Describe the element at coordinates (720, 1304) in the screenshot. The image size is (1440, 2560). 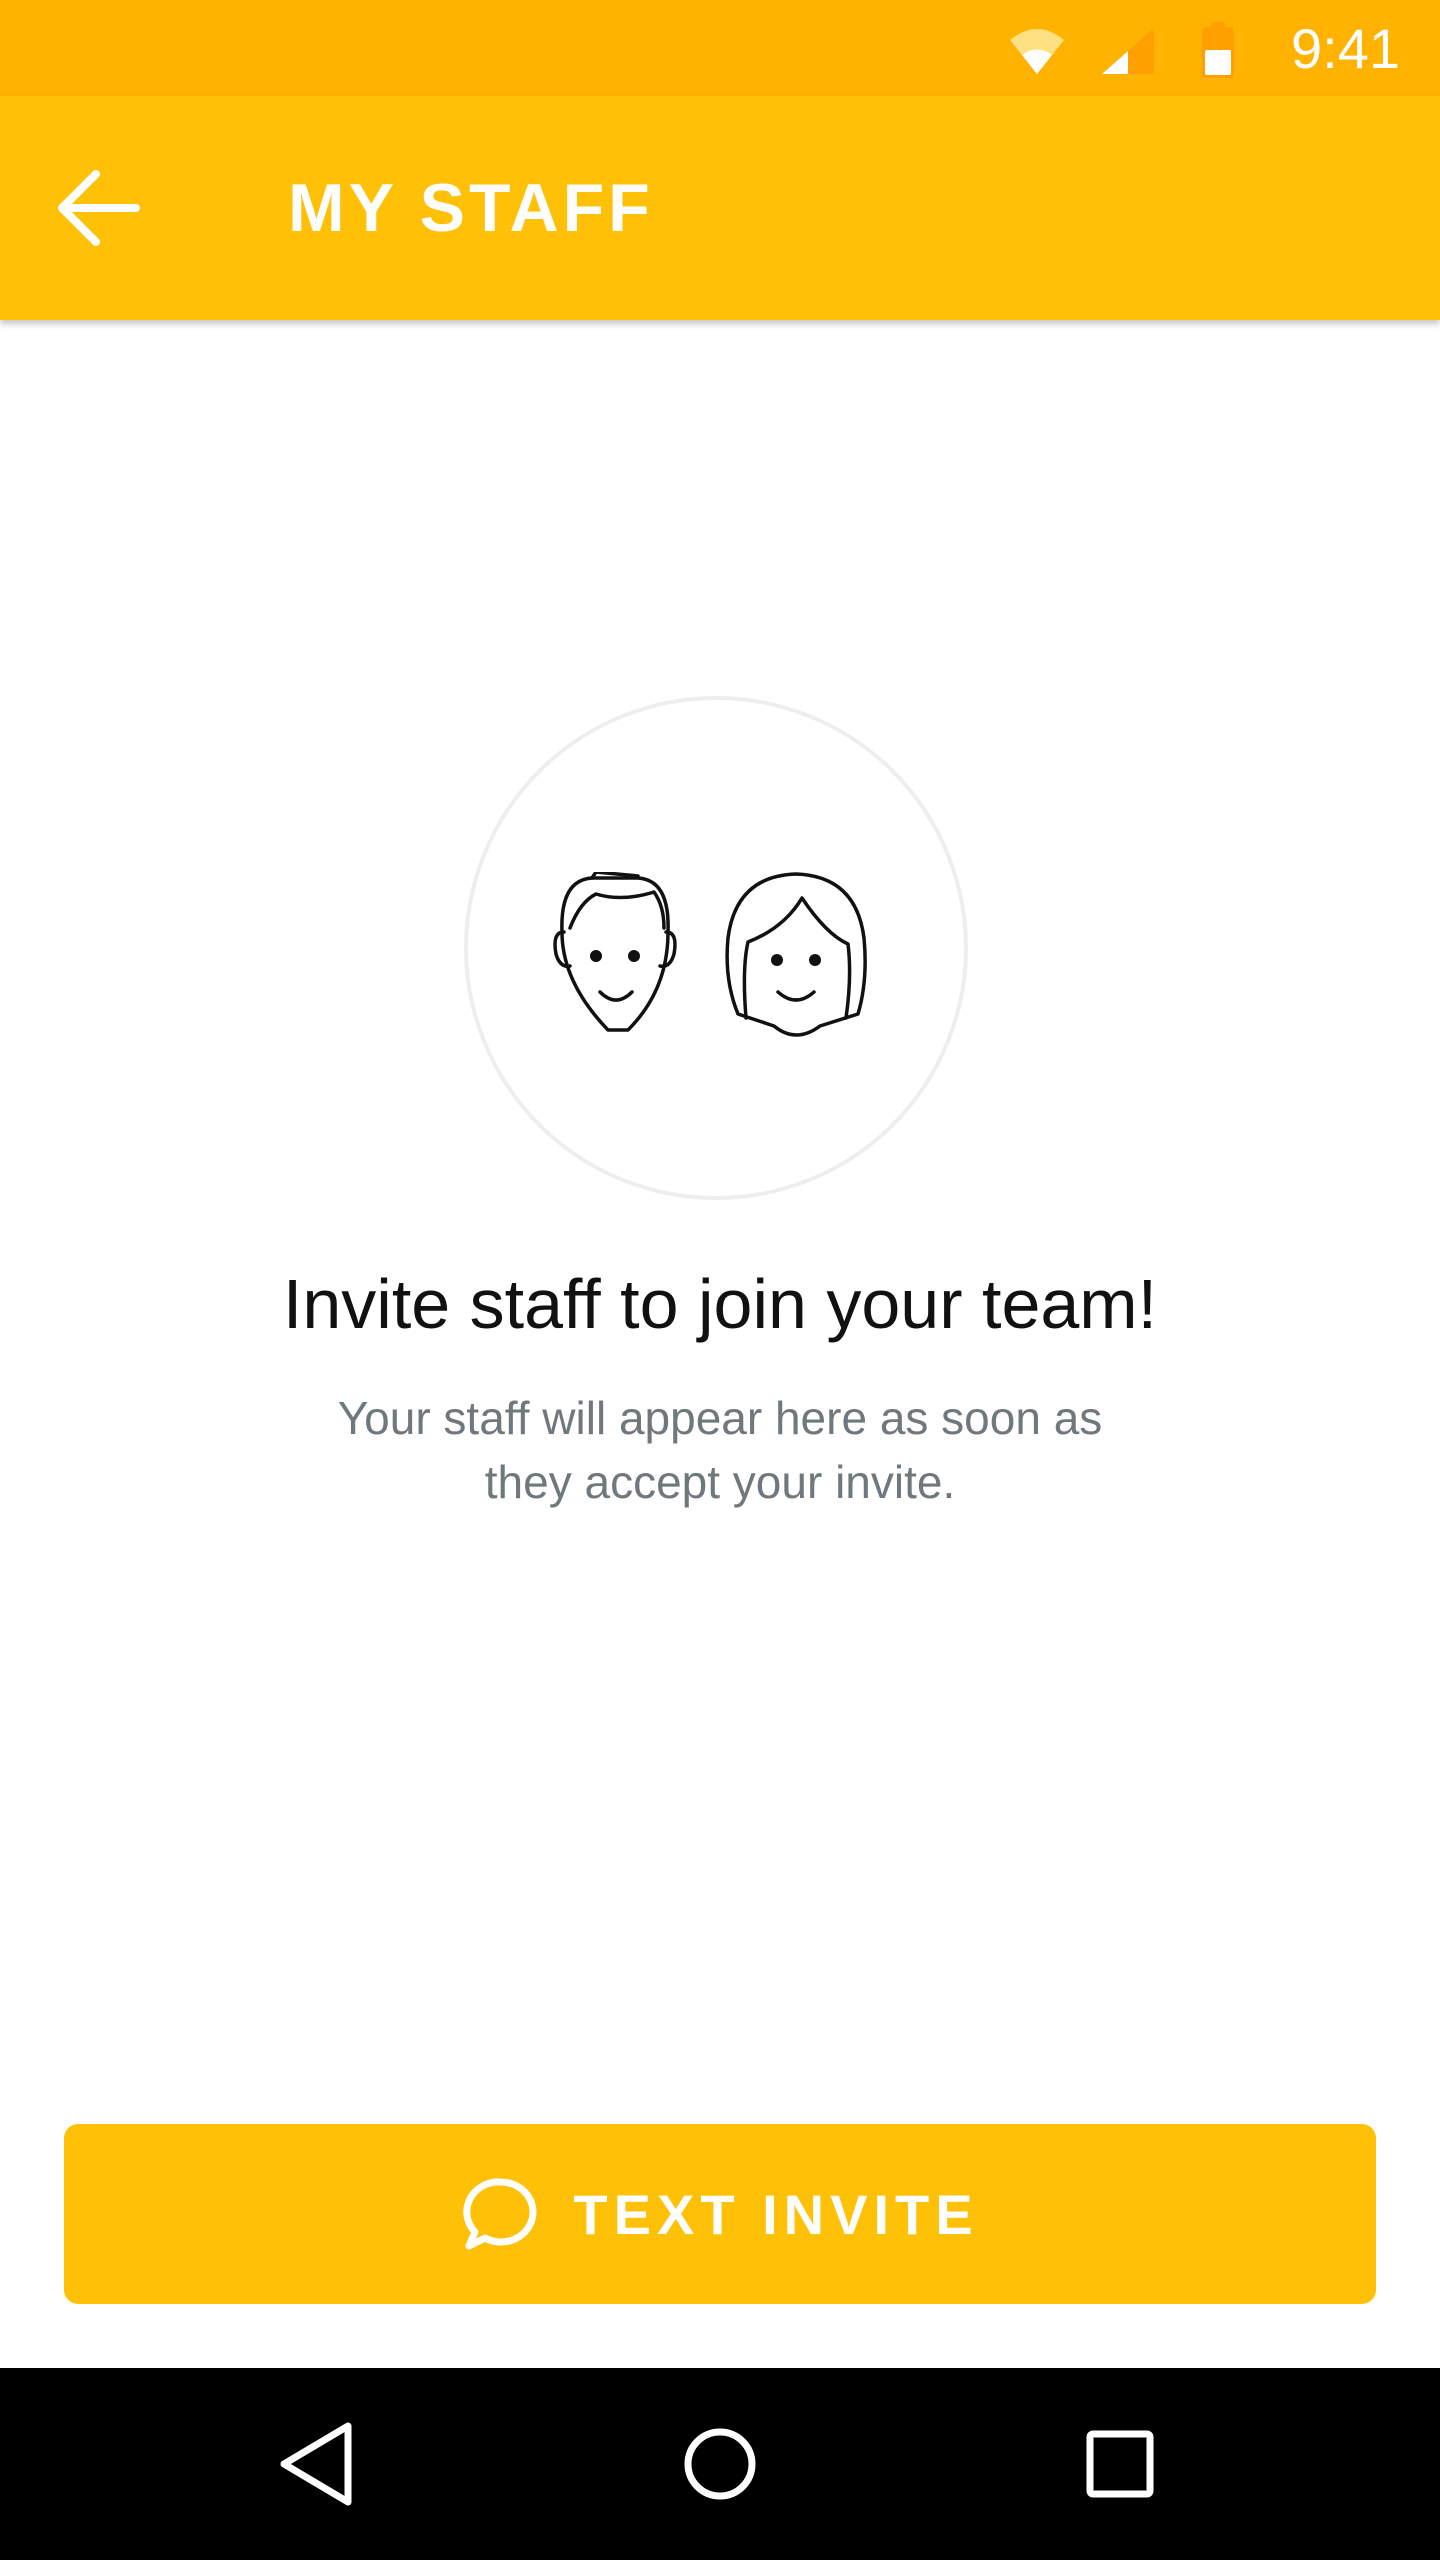
I see `empty-state-title: Invite staff to join your team!` at that location.